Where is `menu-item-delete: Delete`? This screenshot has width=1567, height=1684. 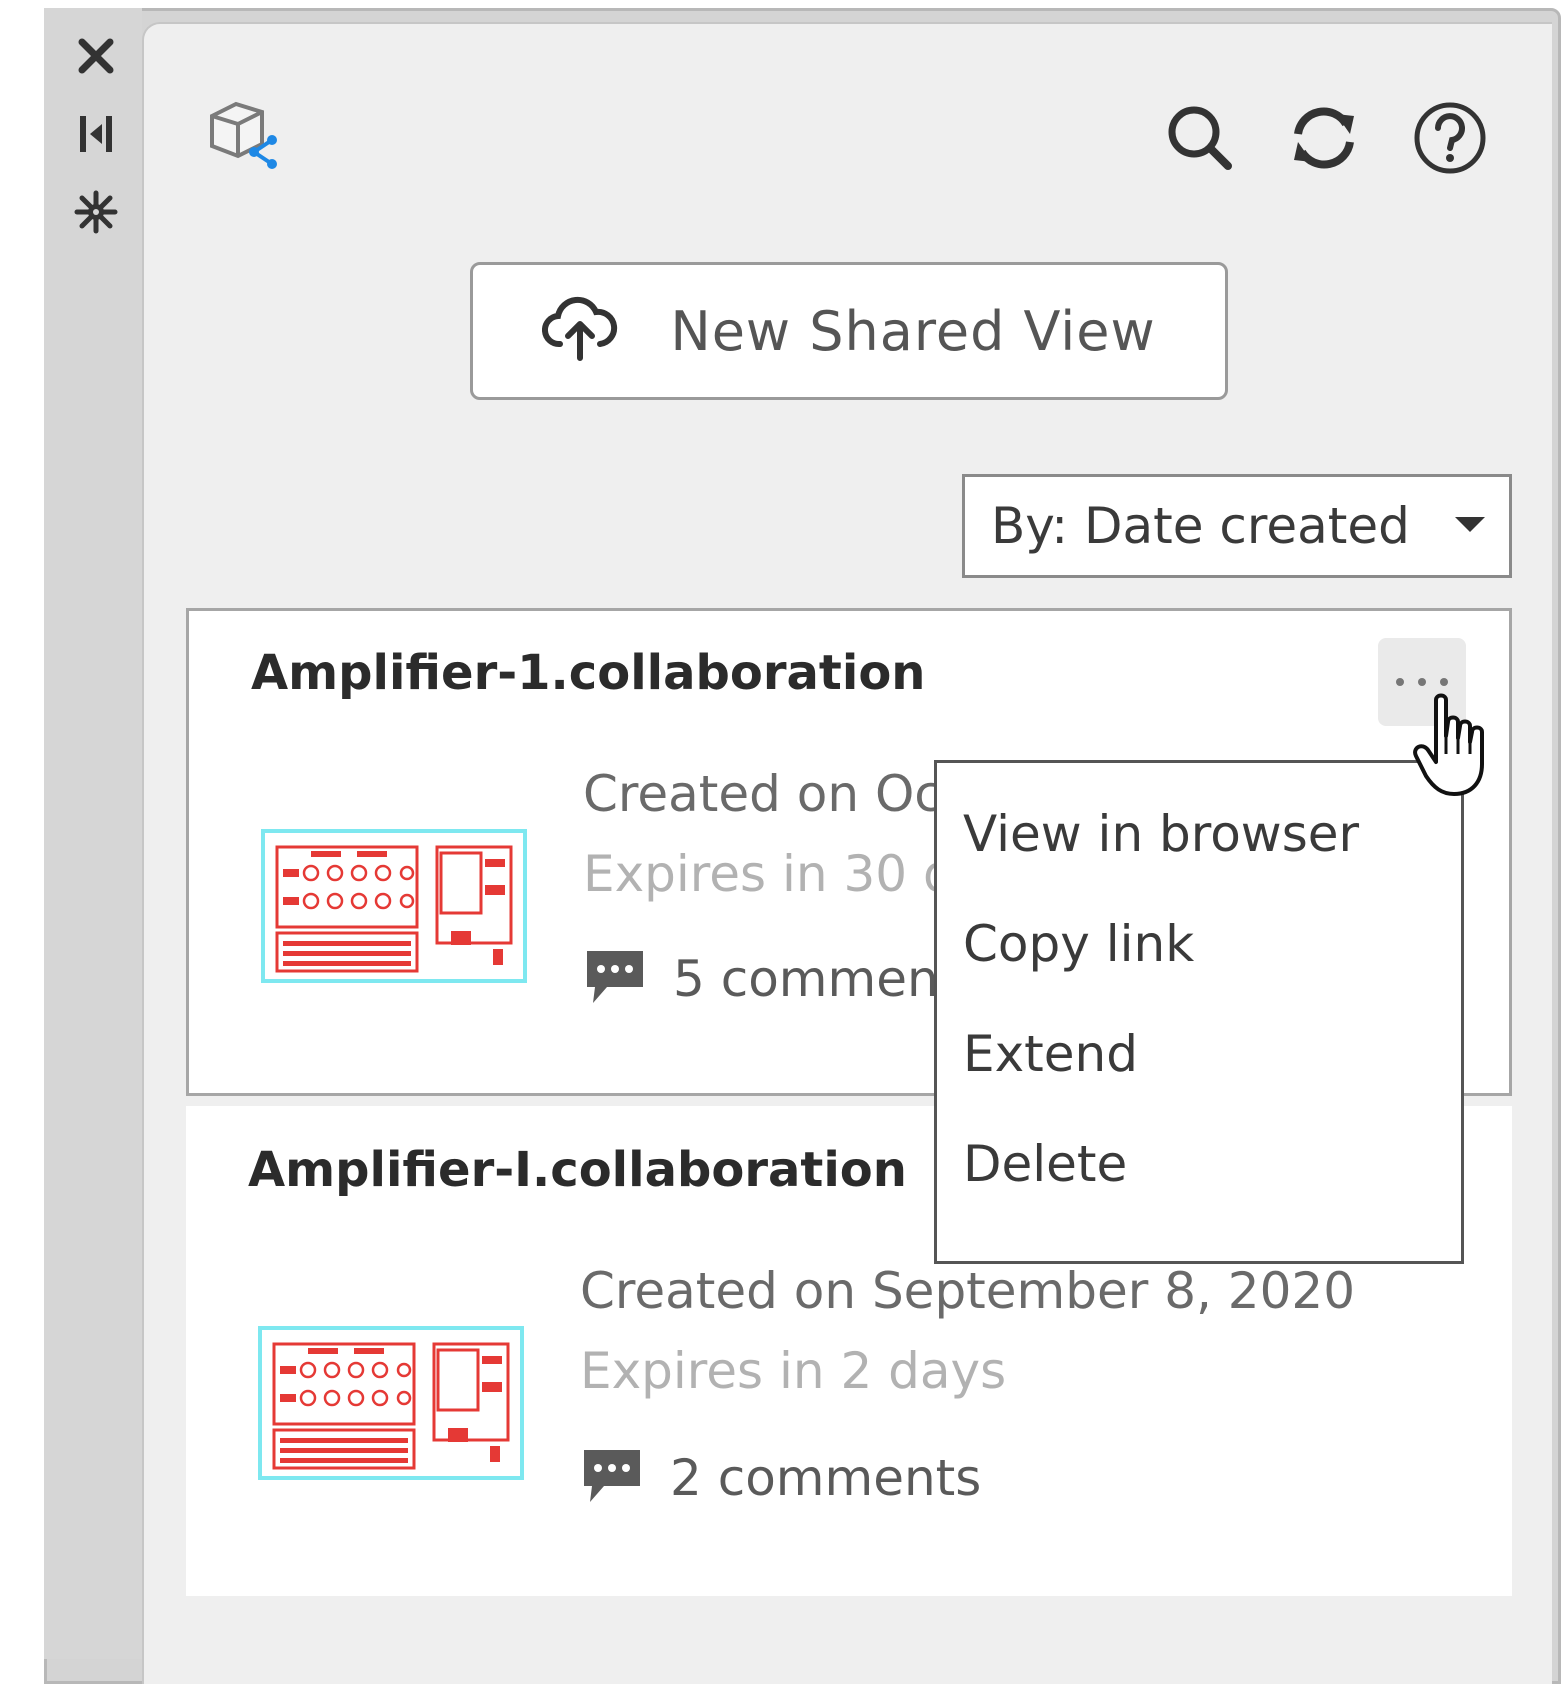 menu-item-delete: Delete is located at coordinates (1045, 1164).